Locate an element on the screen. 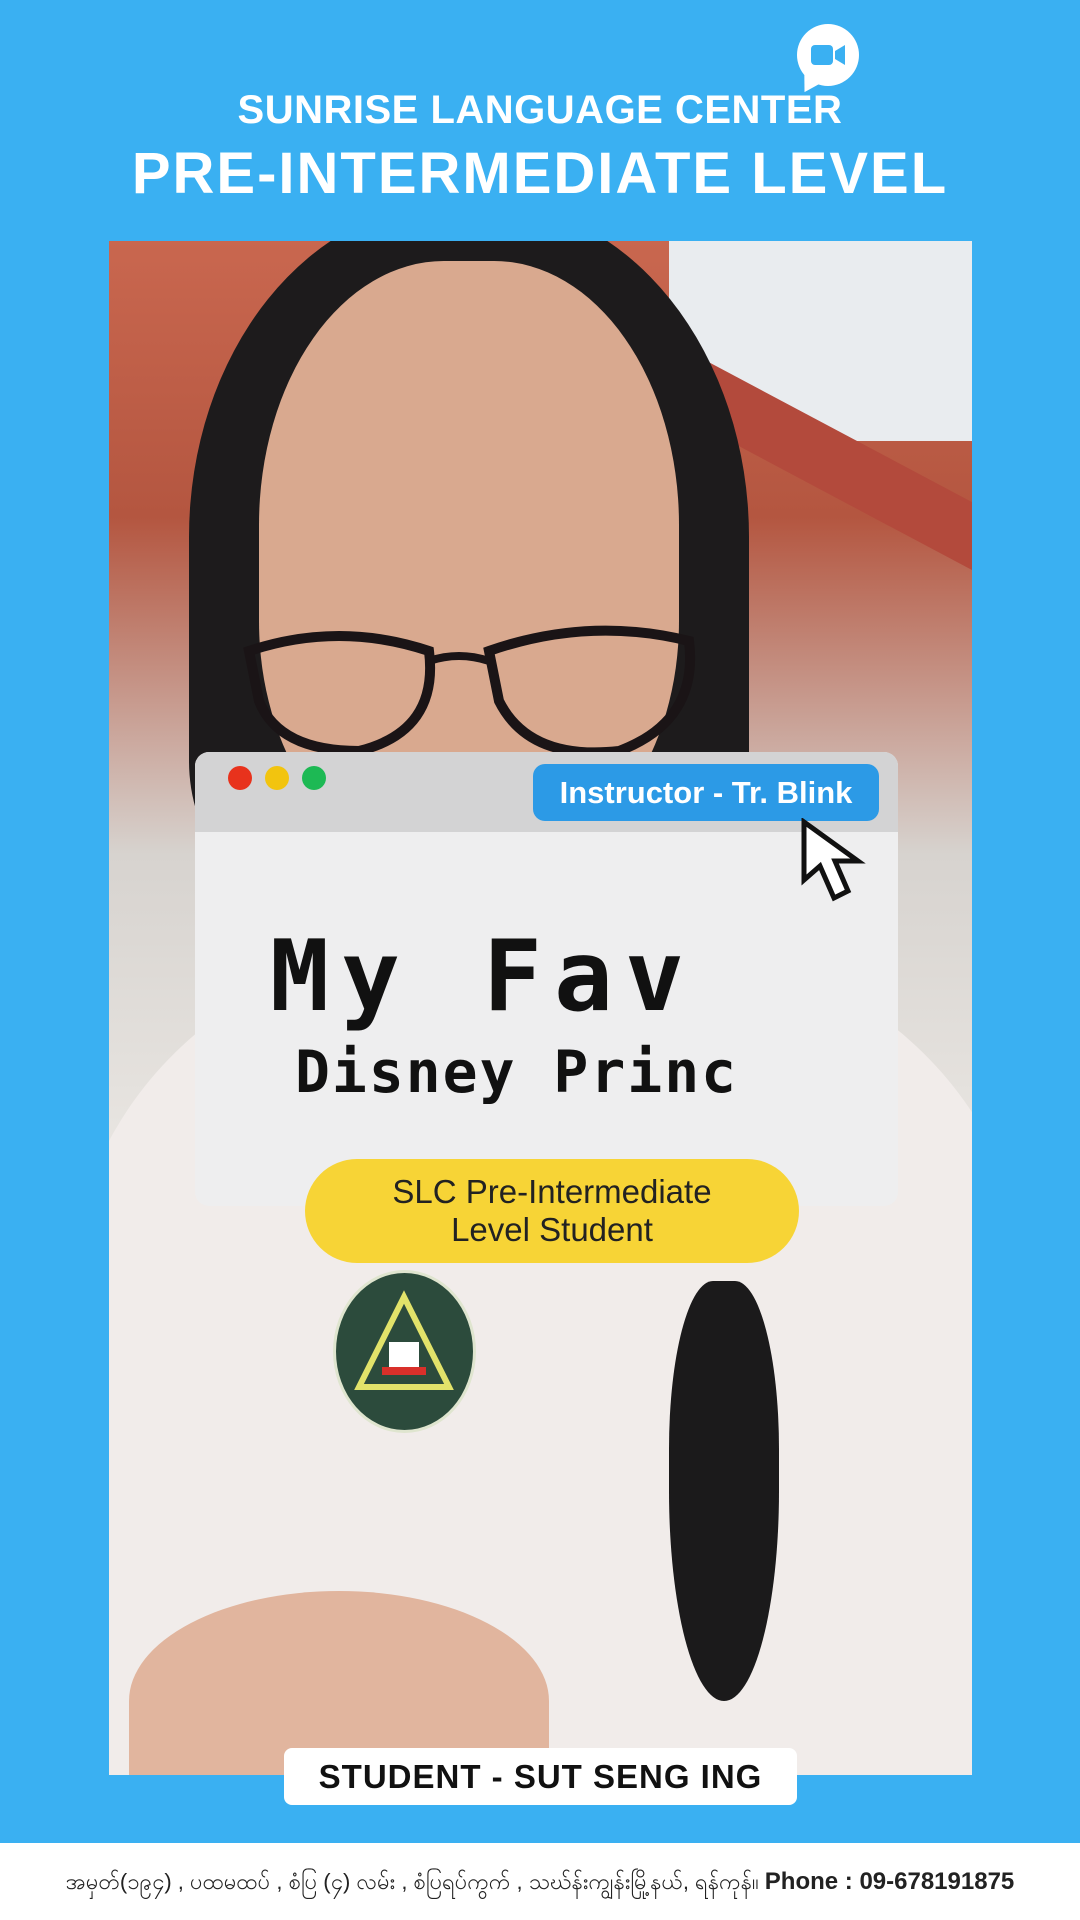 Image resolution: width=1080 pixels, height=1920 pixels. maximize-dot-icon is located at coordinates (314, 778).